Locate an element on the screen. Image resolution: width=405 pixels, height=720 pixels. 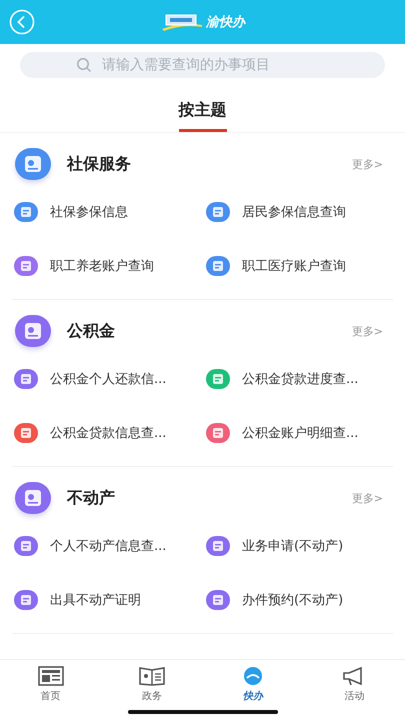
logo-text: 渝快办 is located at coordinates (225, 22).